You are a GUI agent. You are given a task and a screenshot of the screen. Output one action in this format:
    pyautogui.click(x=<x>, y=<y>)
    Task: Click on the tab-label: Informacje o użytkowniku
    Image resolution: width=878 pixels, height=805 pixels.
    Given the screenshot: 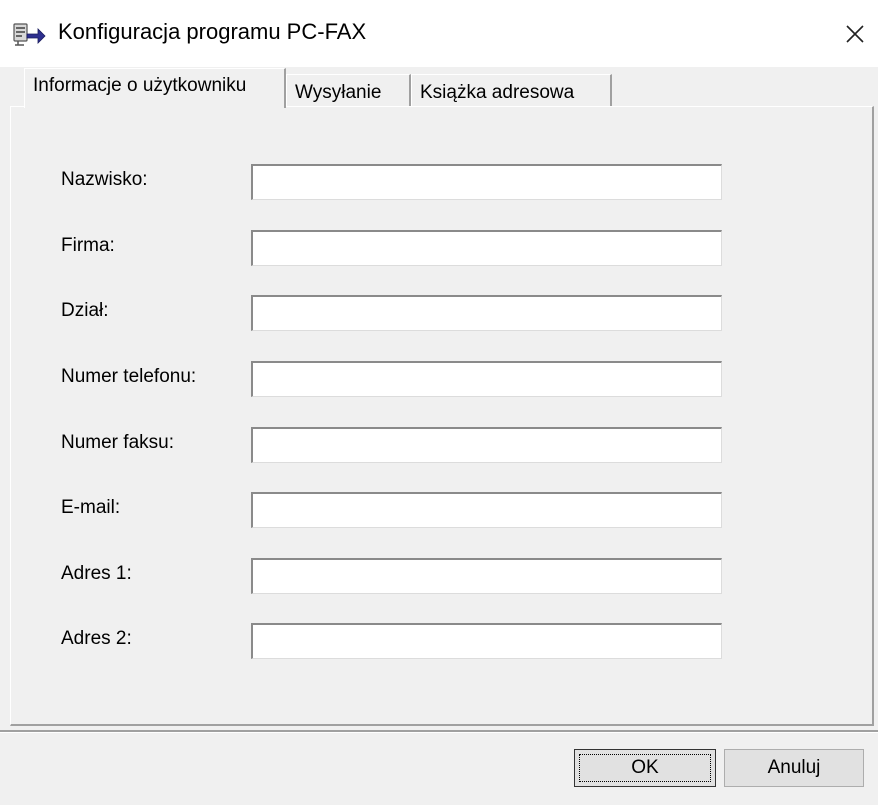 What is the action you would take?
    pyautogui.click(x=140, y=85)
    